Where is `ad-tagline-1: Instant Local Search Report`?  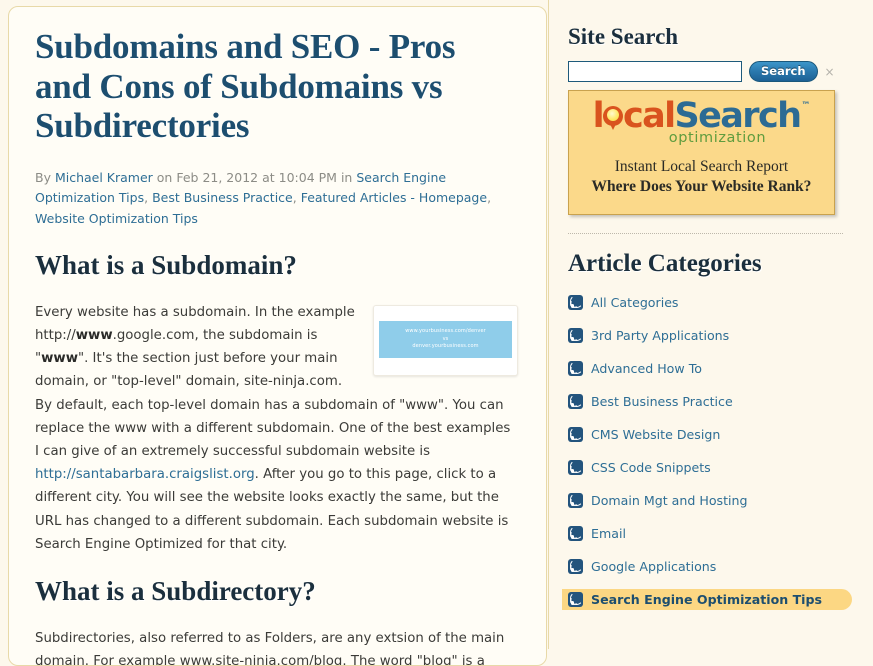 ad-tagline-1: Instant Local Search Report is located at coordinates (701, 166).